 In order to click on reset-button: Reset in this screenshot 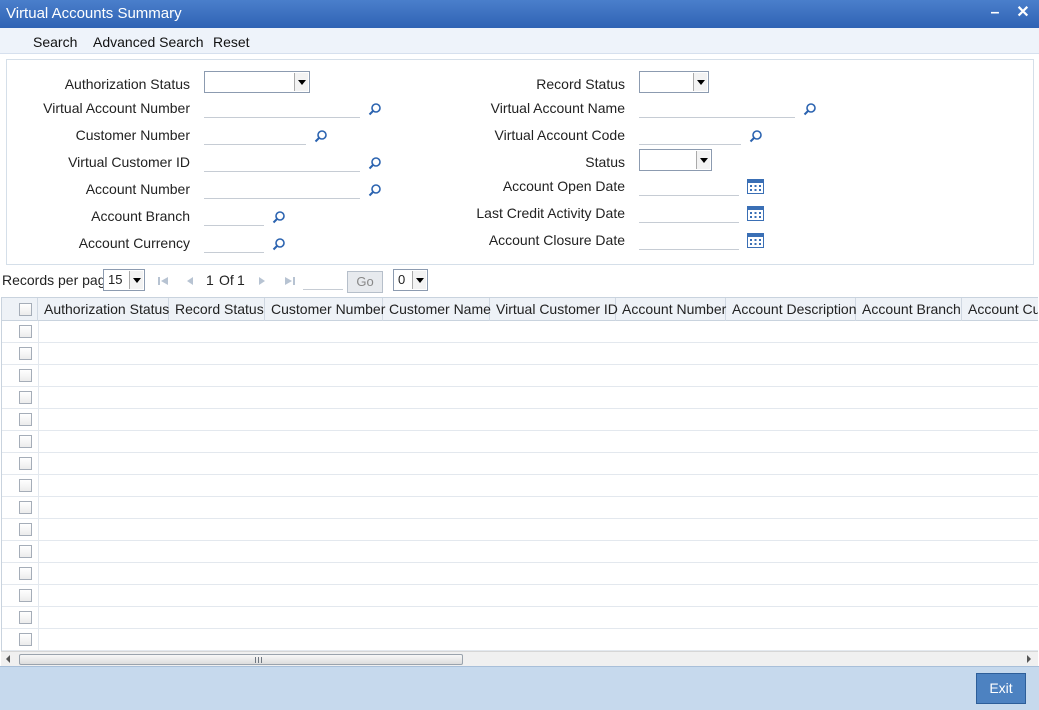, I will do `click(231, 42)`.